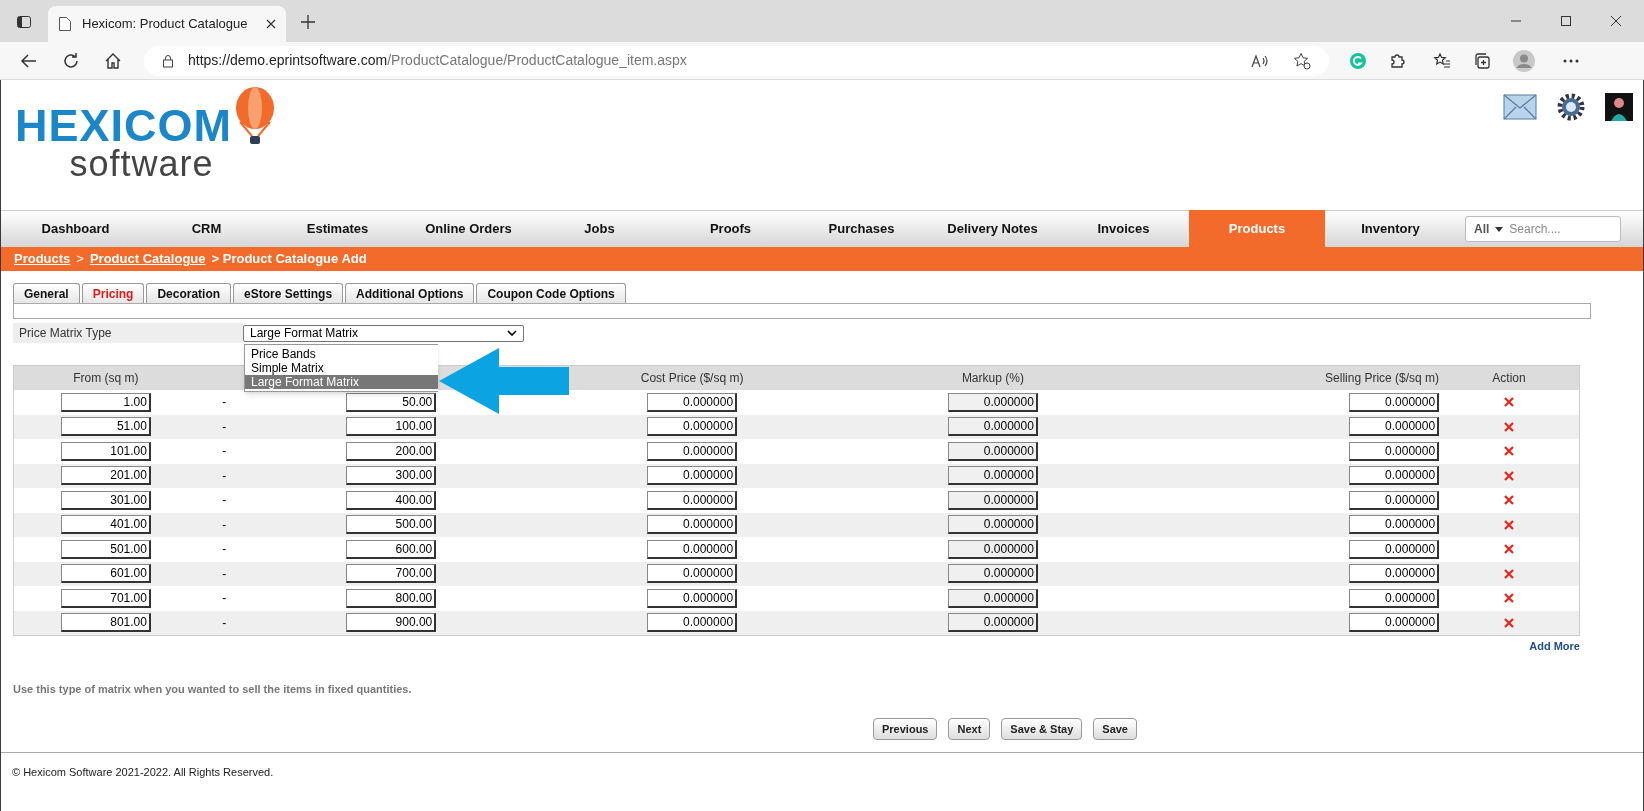 This screenshot has width=1644, height=811. I want to click on tab: Decoration, so click(189, 293).